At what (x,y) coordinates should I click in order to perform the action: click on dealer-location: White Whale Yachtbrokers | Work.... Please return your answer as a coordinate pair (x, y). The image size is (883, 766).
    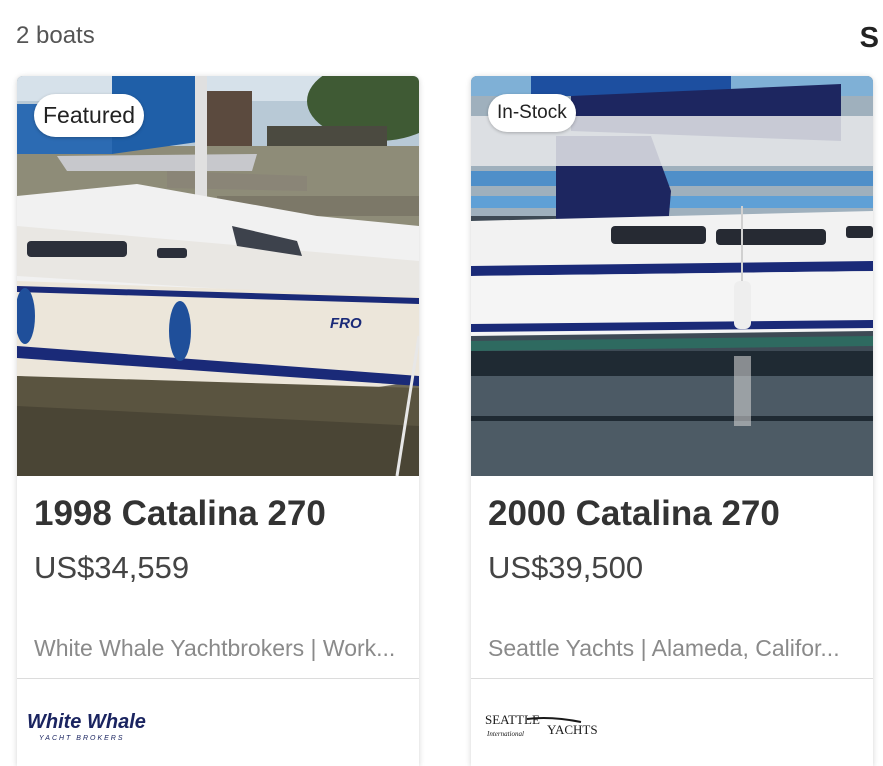
    Looking at the image, I should click on (215, 648).